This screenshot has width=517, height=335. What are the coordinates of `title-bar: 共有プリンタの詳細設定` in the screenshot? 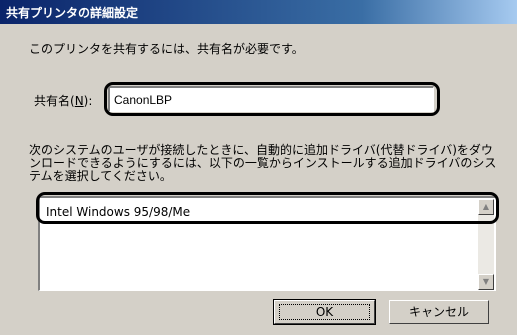 It's located at (258, 12).